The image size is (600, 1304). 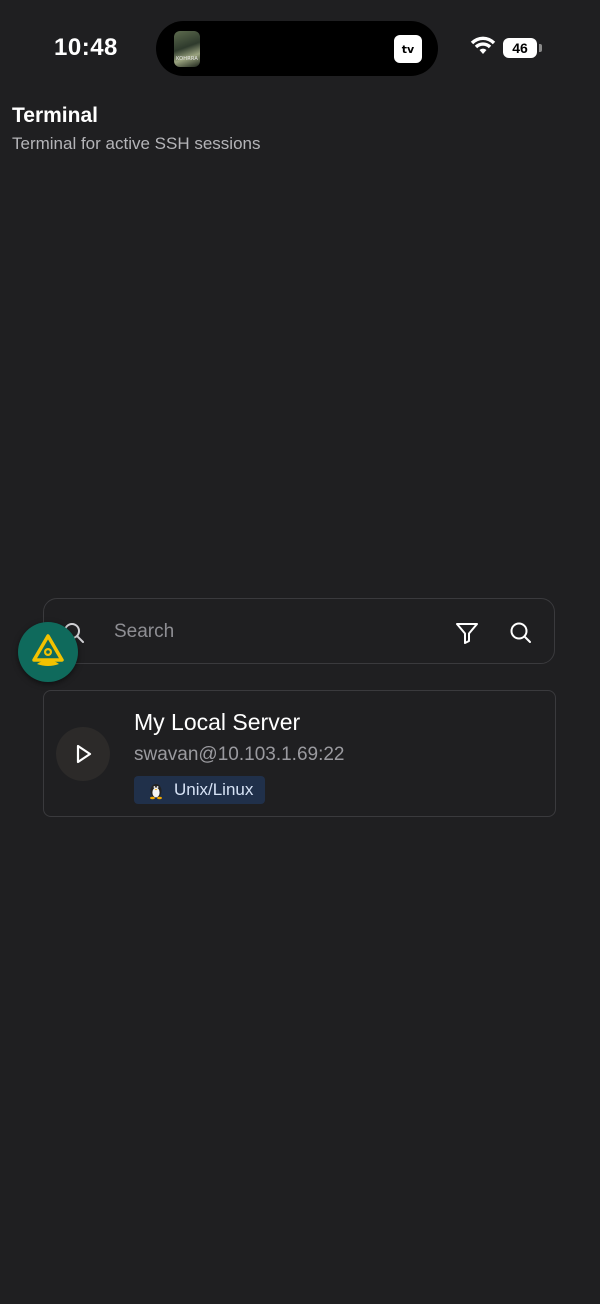 I want to click on now-playing-thumbnail: KOHRRA, so click(x=187, y=49).